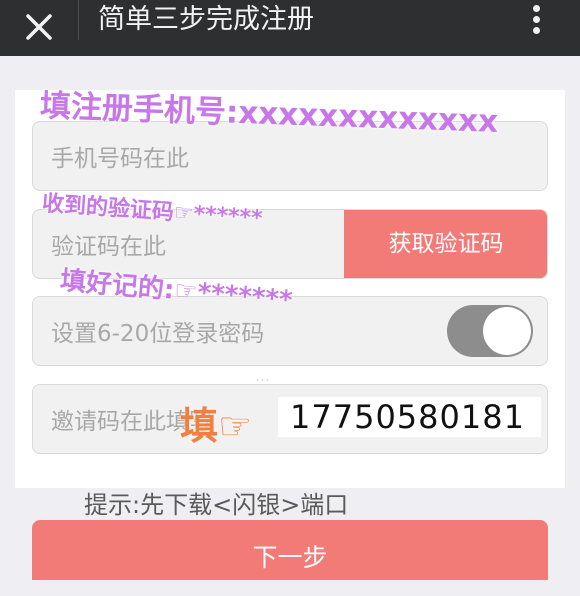  I want to click on page-title: 简单三步完成注册, so click(206, 19).